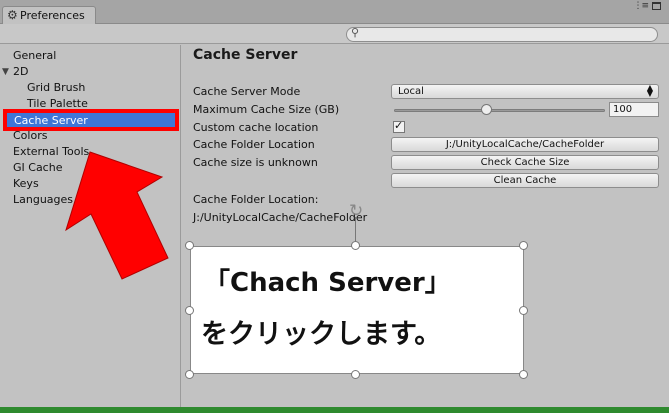  Describe the element at coordinates (525, 91) in the screenshot. I see `cache-mode-dropdown: Local ▲ ▼` at that location.